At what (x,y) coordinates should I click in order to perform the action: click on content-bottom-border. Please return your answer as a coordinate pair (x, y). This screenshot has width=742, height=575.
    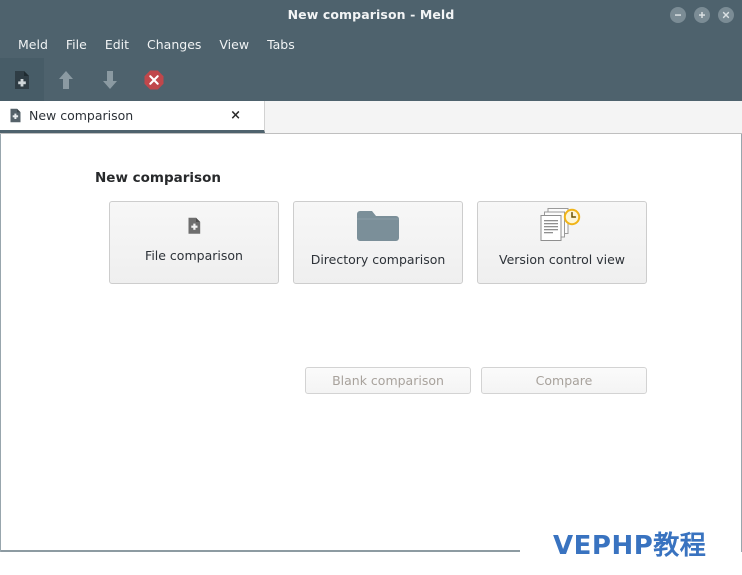
    Looking at the image, I should click on (260, 551).